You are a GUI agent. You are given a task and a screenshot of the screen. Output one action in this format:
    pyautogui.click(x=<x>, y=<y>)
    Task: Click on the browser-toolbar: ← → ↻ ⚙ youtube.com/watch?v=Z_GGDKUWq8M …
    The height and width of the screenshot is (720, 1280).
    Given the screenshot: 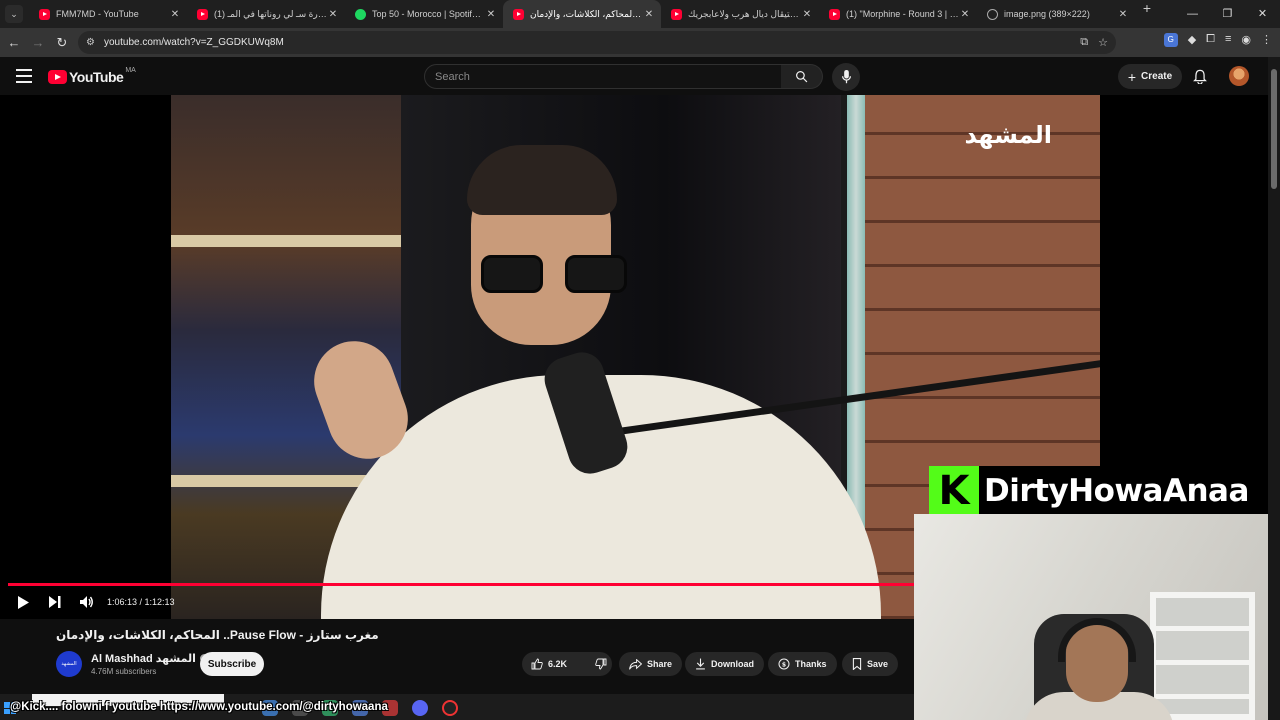 What is the action you would take?
    pyautogui.click(x=640, y=42)
    